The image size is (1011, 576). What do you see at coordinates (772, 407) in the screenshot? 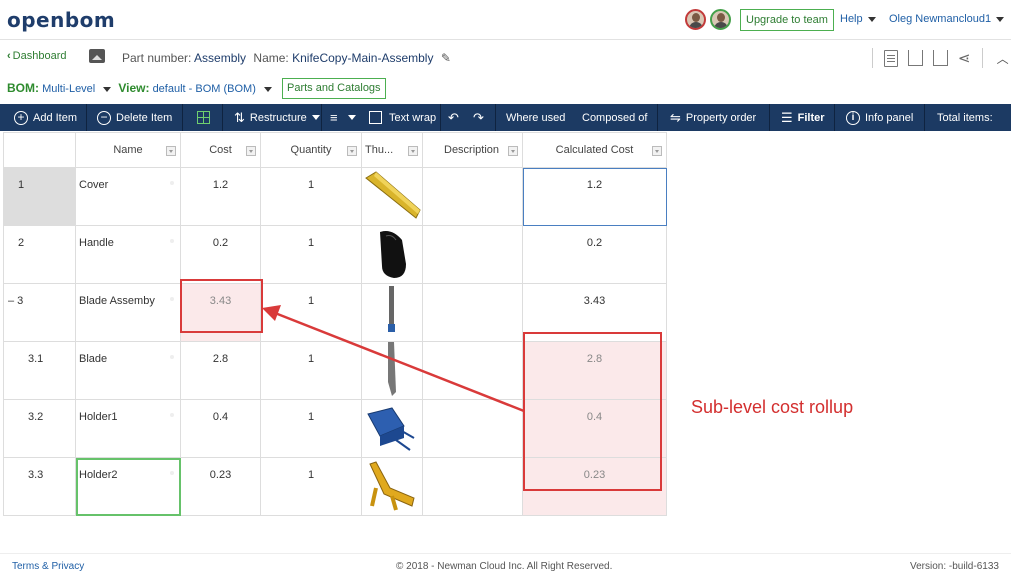
I see `annotation-text: Sub-level cost rollup` at bounding box center [772, 407].